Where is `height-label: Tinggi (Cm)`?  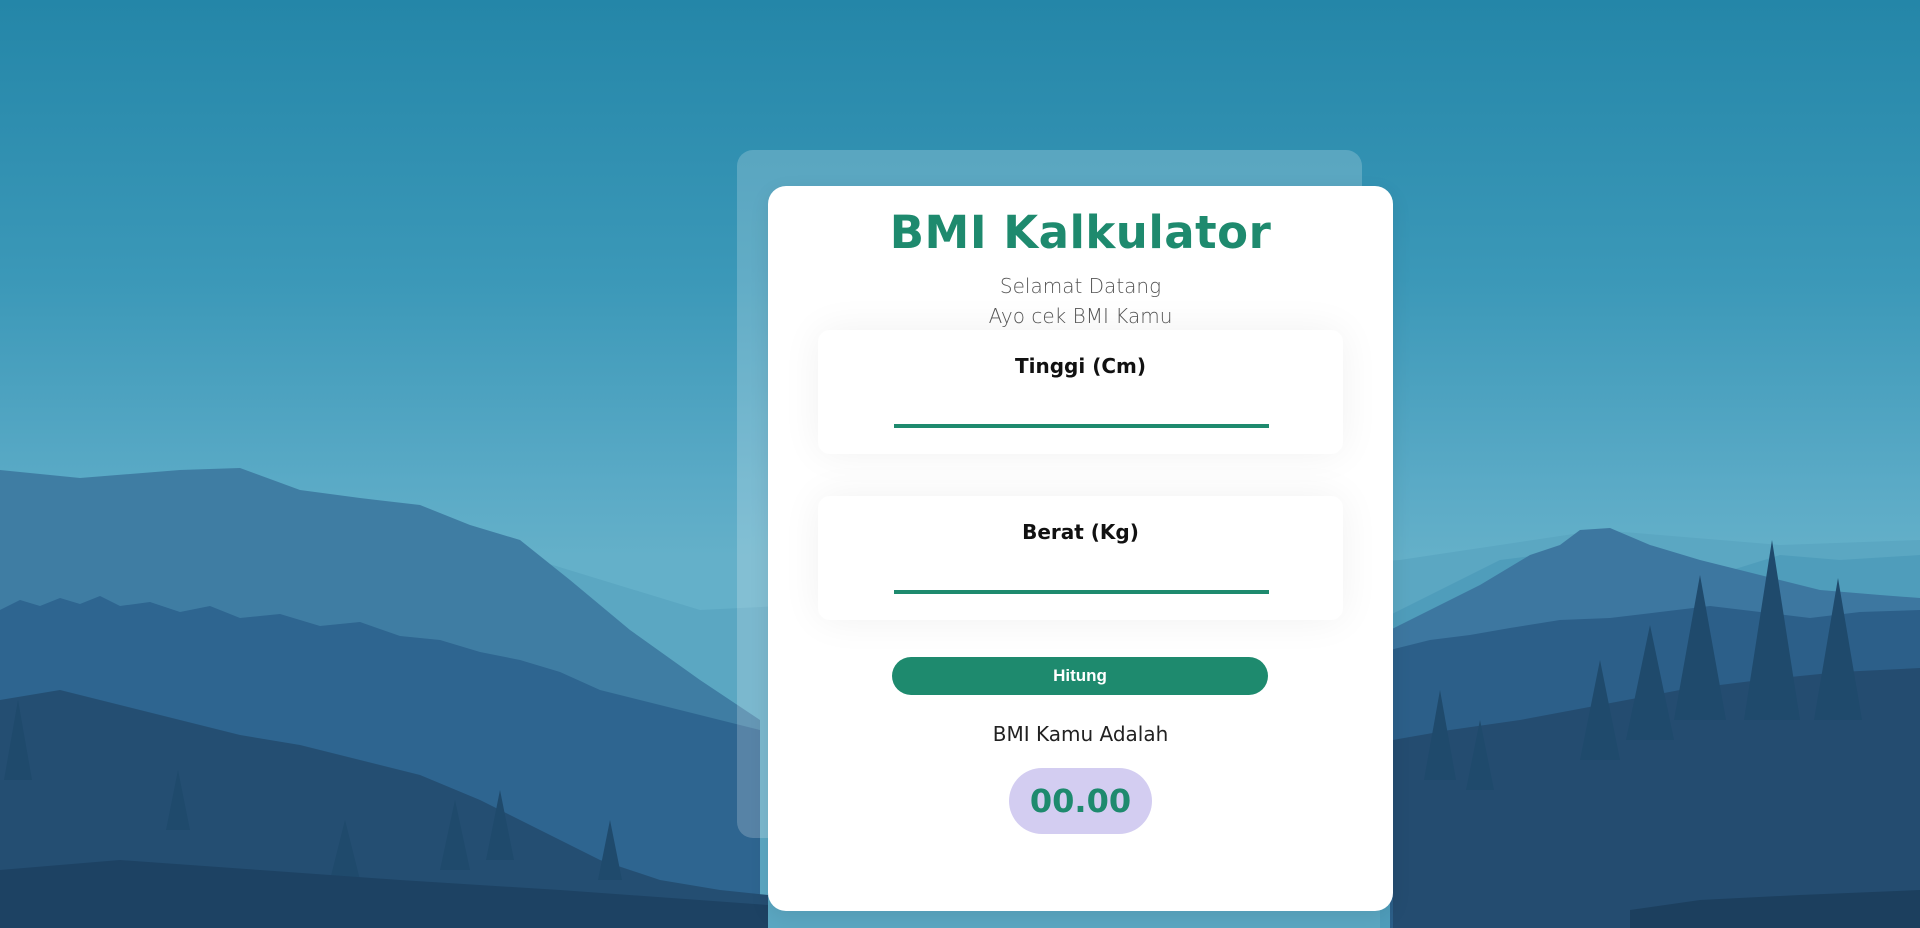 height-label: Tinggi (Cm) is located at coordinates (1080, 366).